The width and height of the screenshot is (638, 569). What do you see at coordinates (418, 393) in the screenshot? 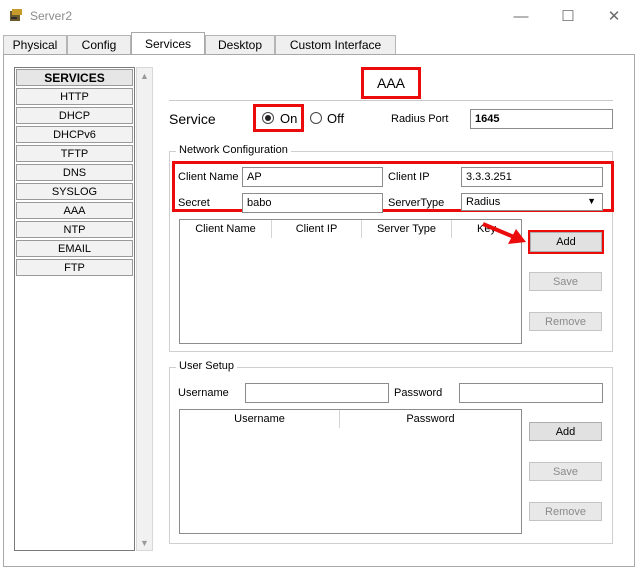
I see `password-label: Password` at bounding box center [418, 393].